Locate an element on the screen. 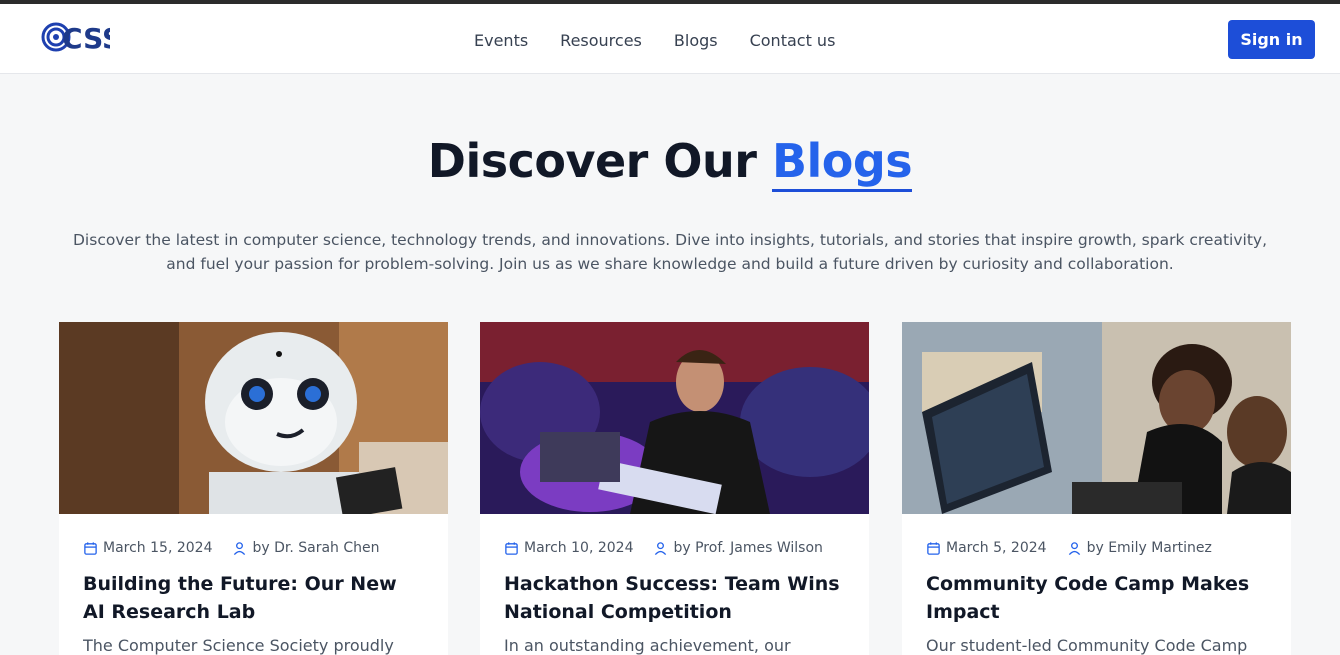  blog-meta: March 5, 2024 by Emily Martinez is located at coordinates (1069, 548).